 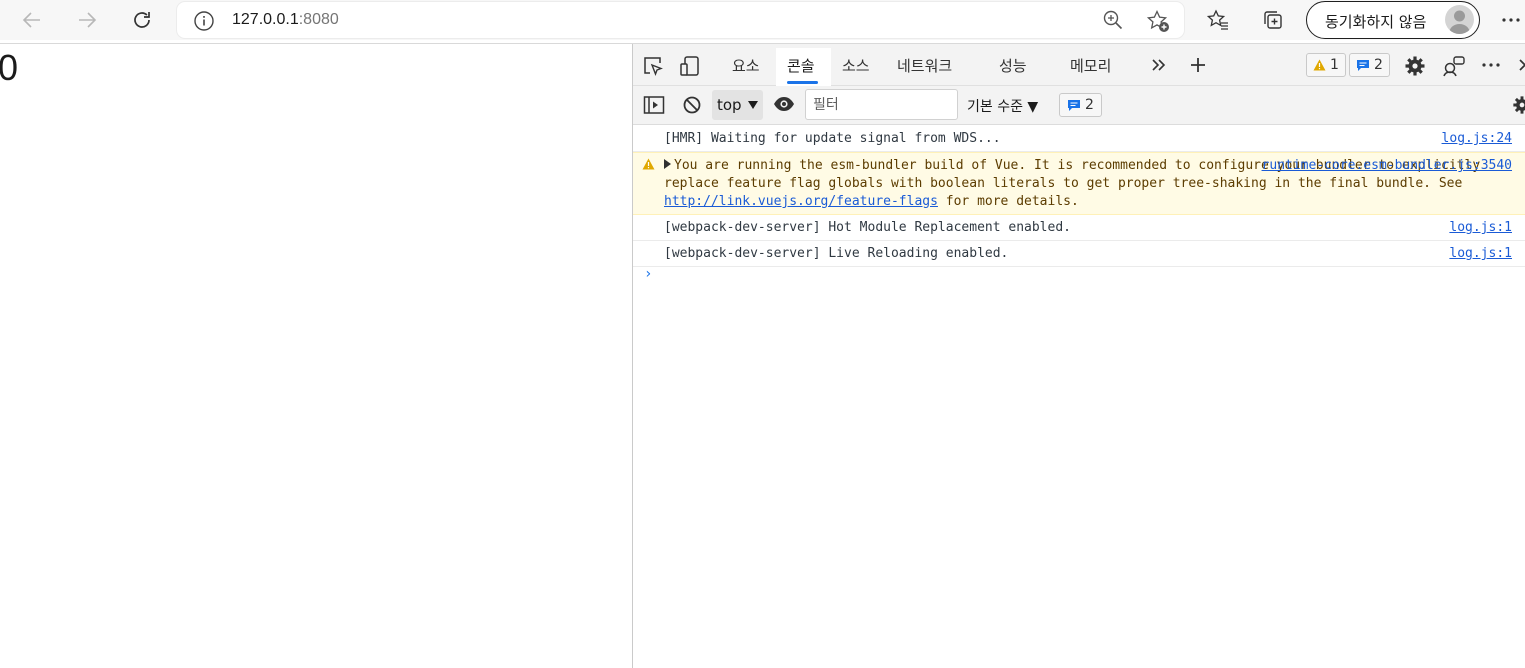 What do you see at coordinates (746, 65) in the screenshot?
I see `tab-elements: 요소` at bounding box center [746, 65].